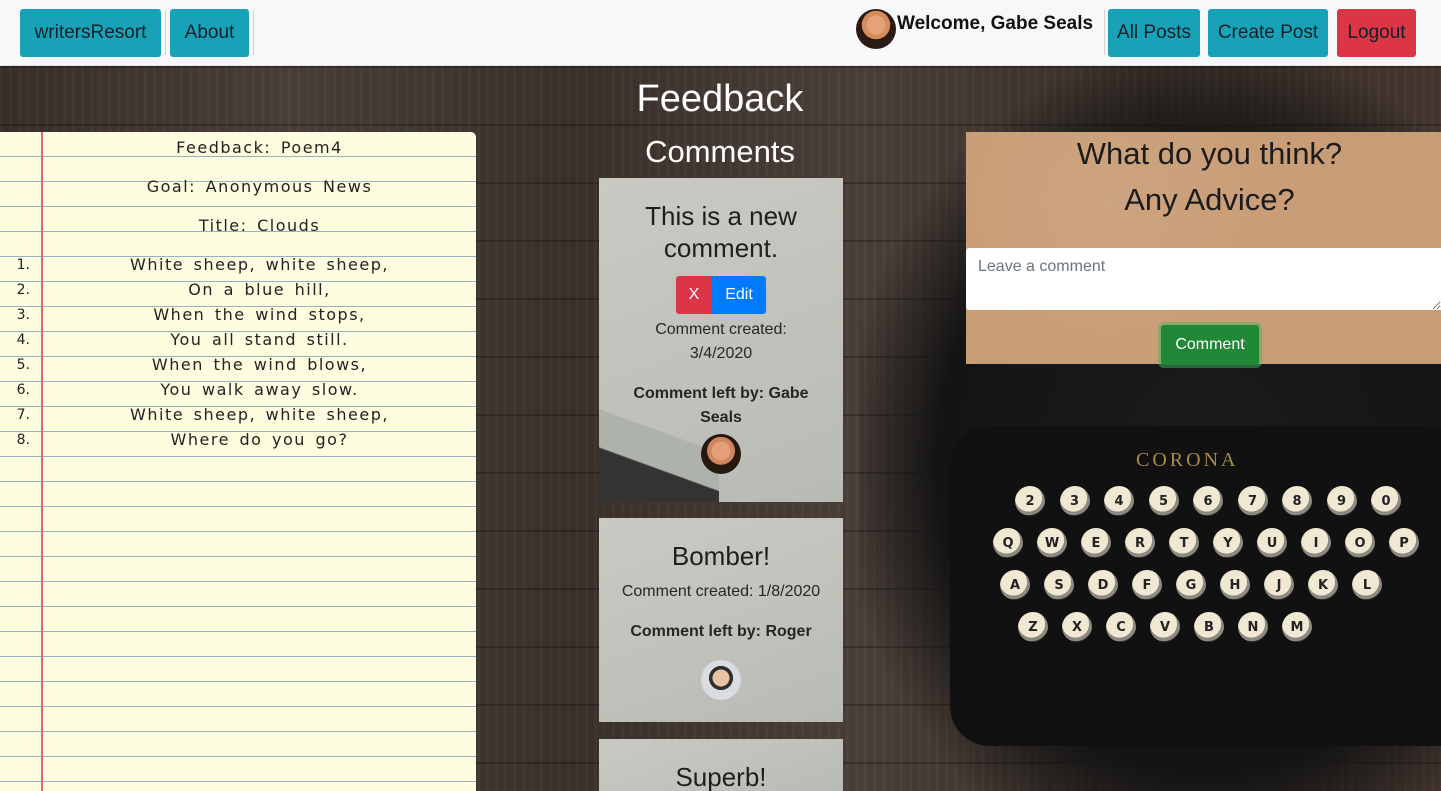  What do you see at coordinates (720, 151) in the screenshot?
I see `comments-heading: Comments` at bounding box center [720, 151].